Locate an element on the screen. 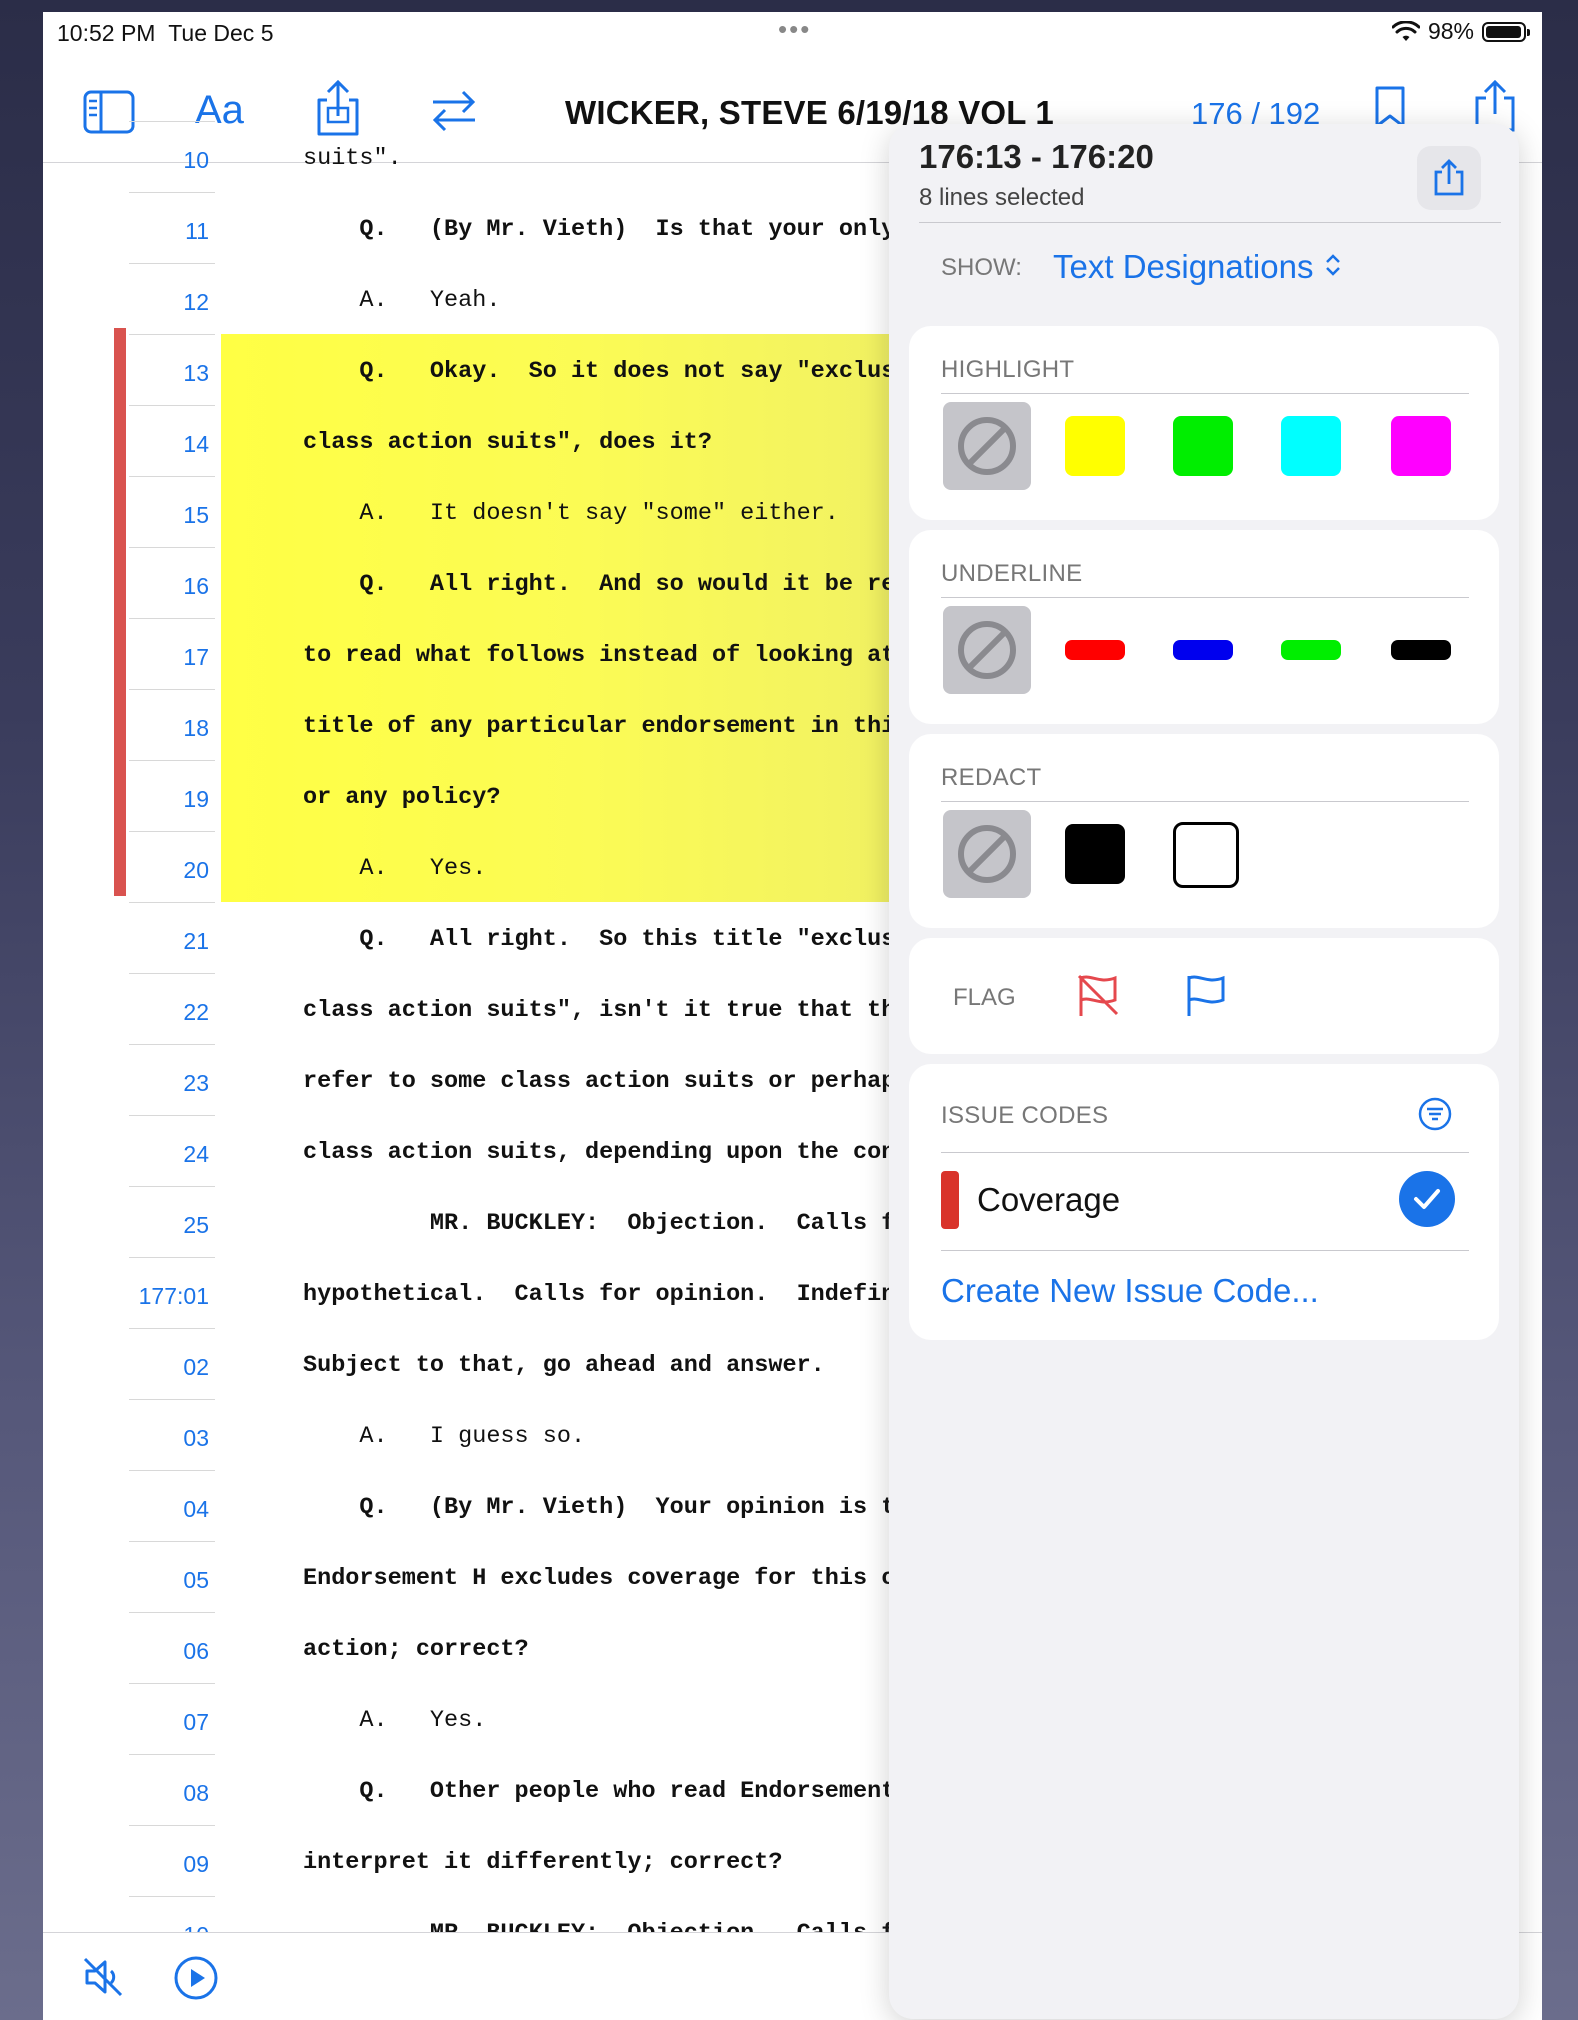 This screenshot has height=2020, width=1578. line-number: 18 is located at coordinates (196, 728).